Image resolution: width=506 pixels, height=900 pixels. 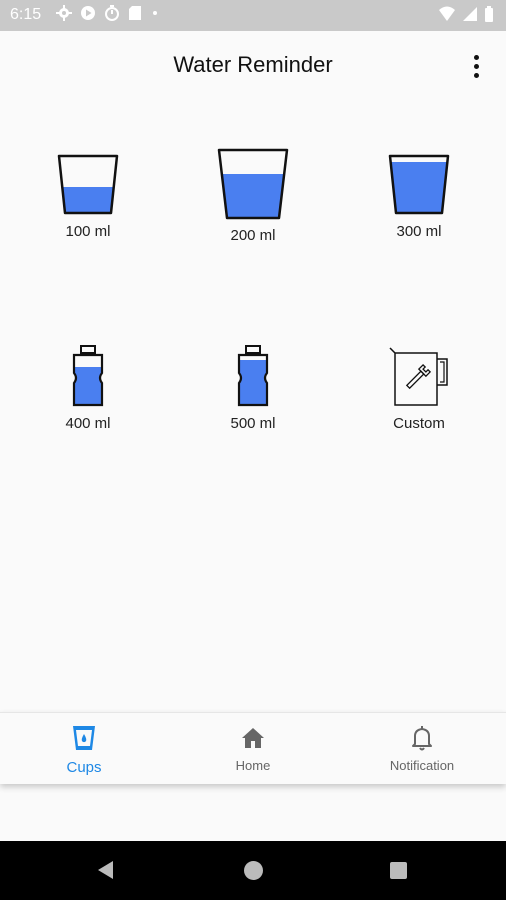 I want to click on cup-label: 400 ml, so click(x=88, y=423).